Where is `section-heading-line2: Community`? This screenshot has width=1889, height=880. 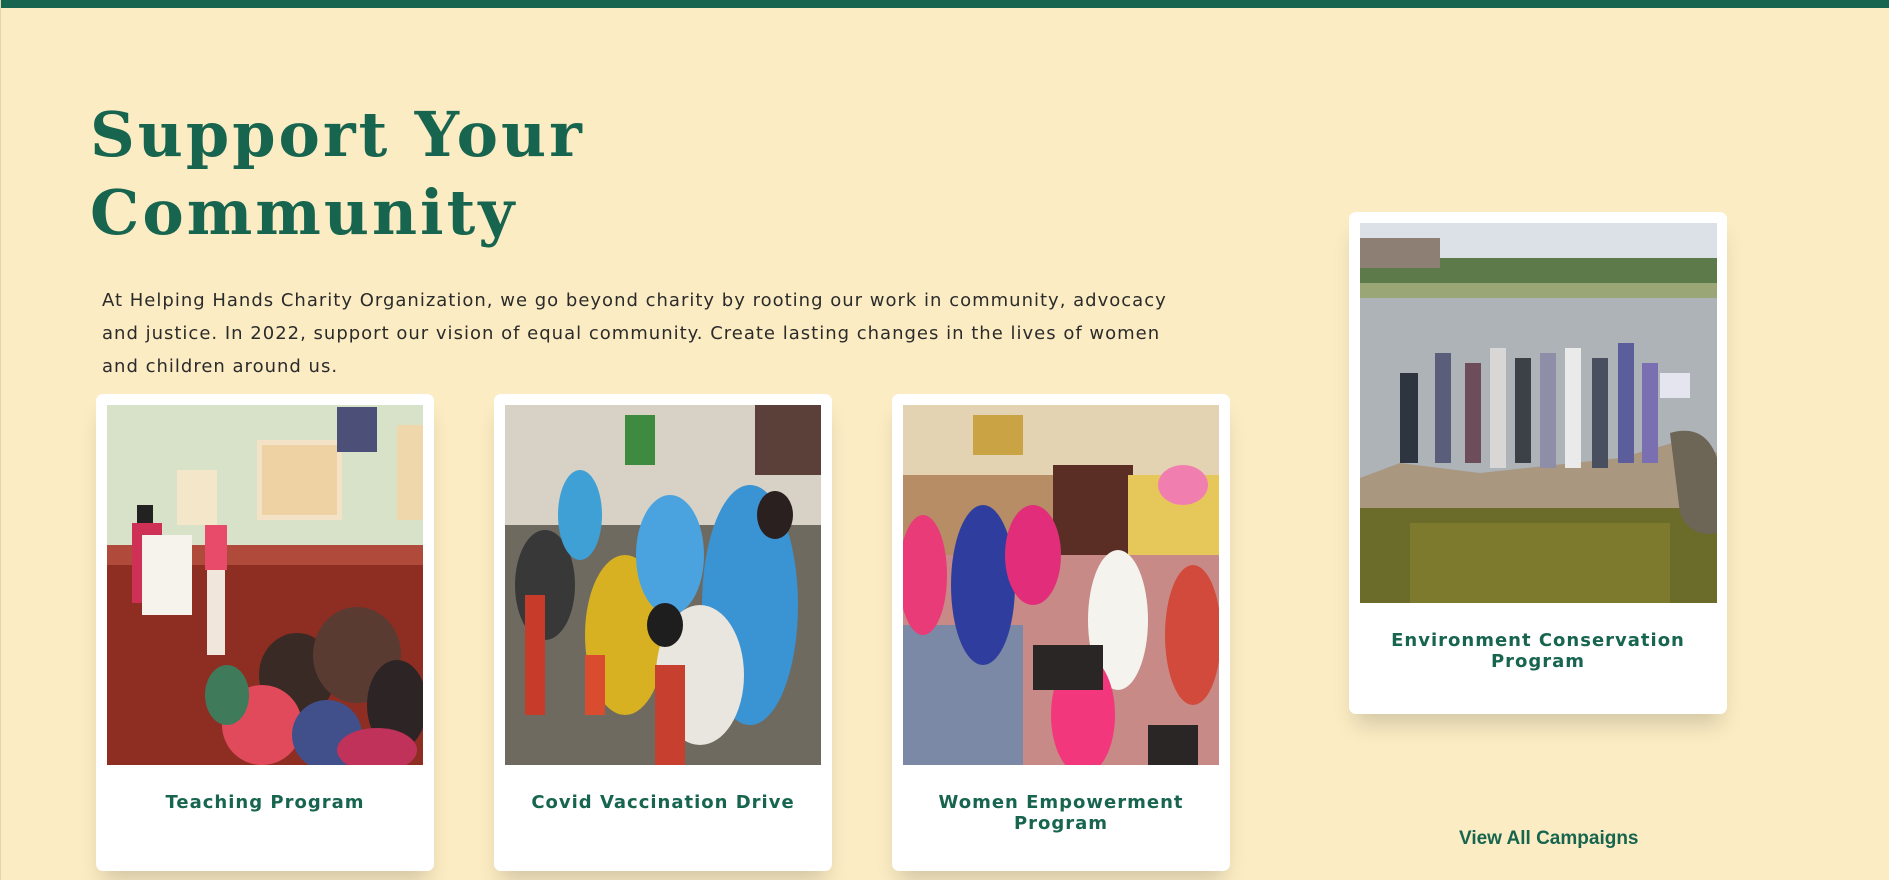 section-heading-line2: Community is located at coordinates (304, 212).